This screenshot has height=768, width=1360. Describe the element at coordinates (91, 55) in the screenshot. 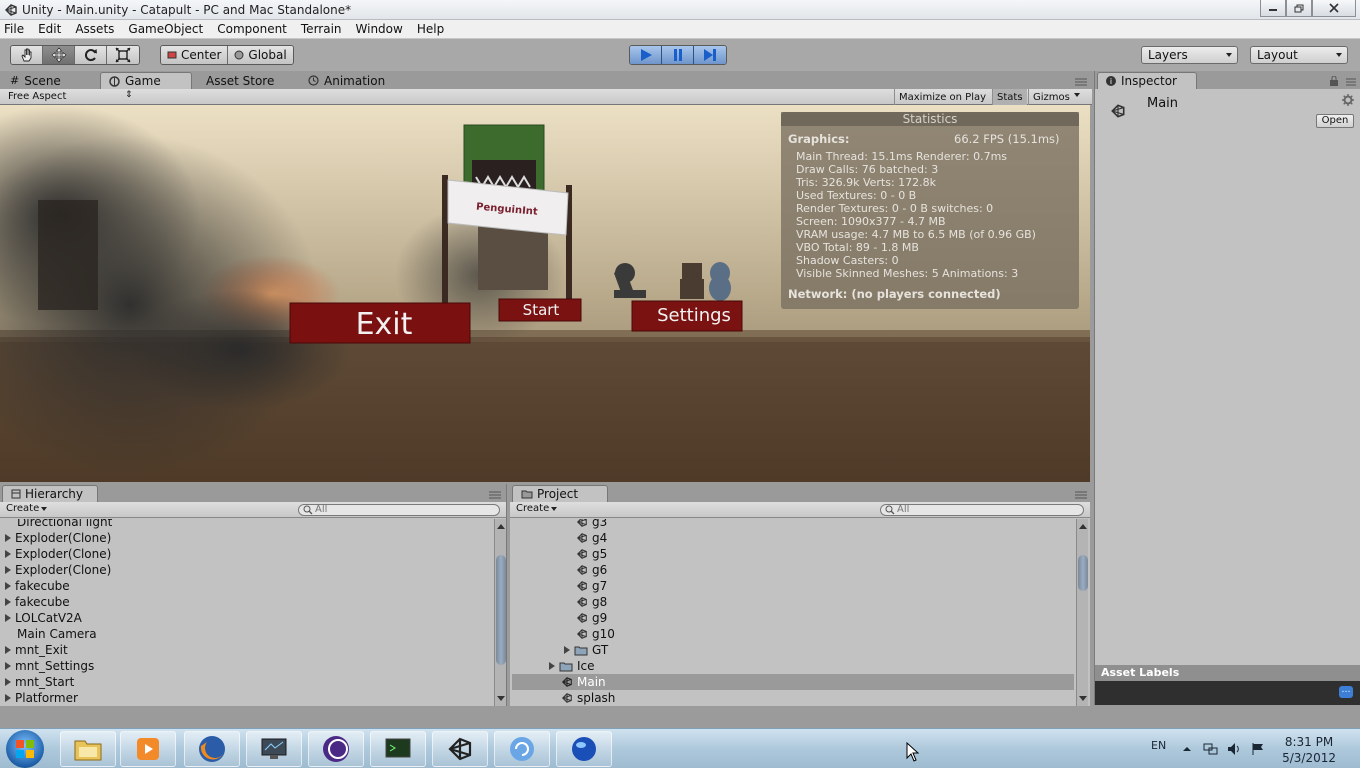

I see `rotate-tool-button` at that location.